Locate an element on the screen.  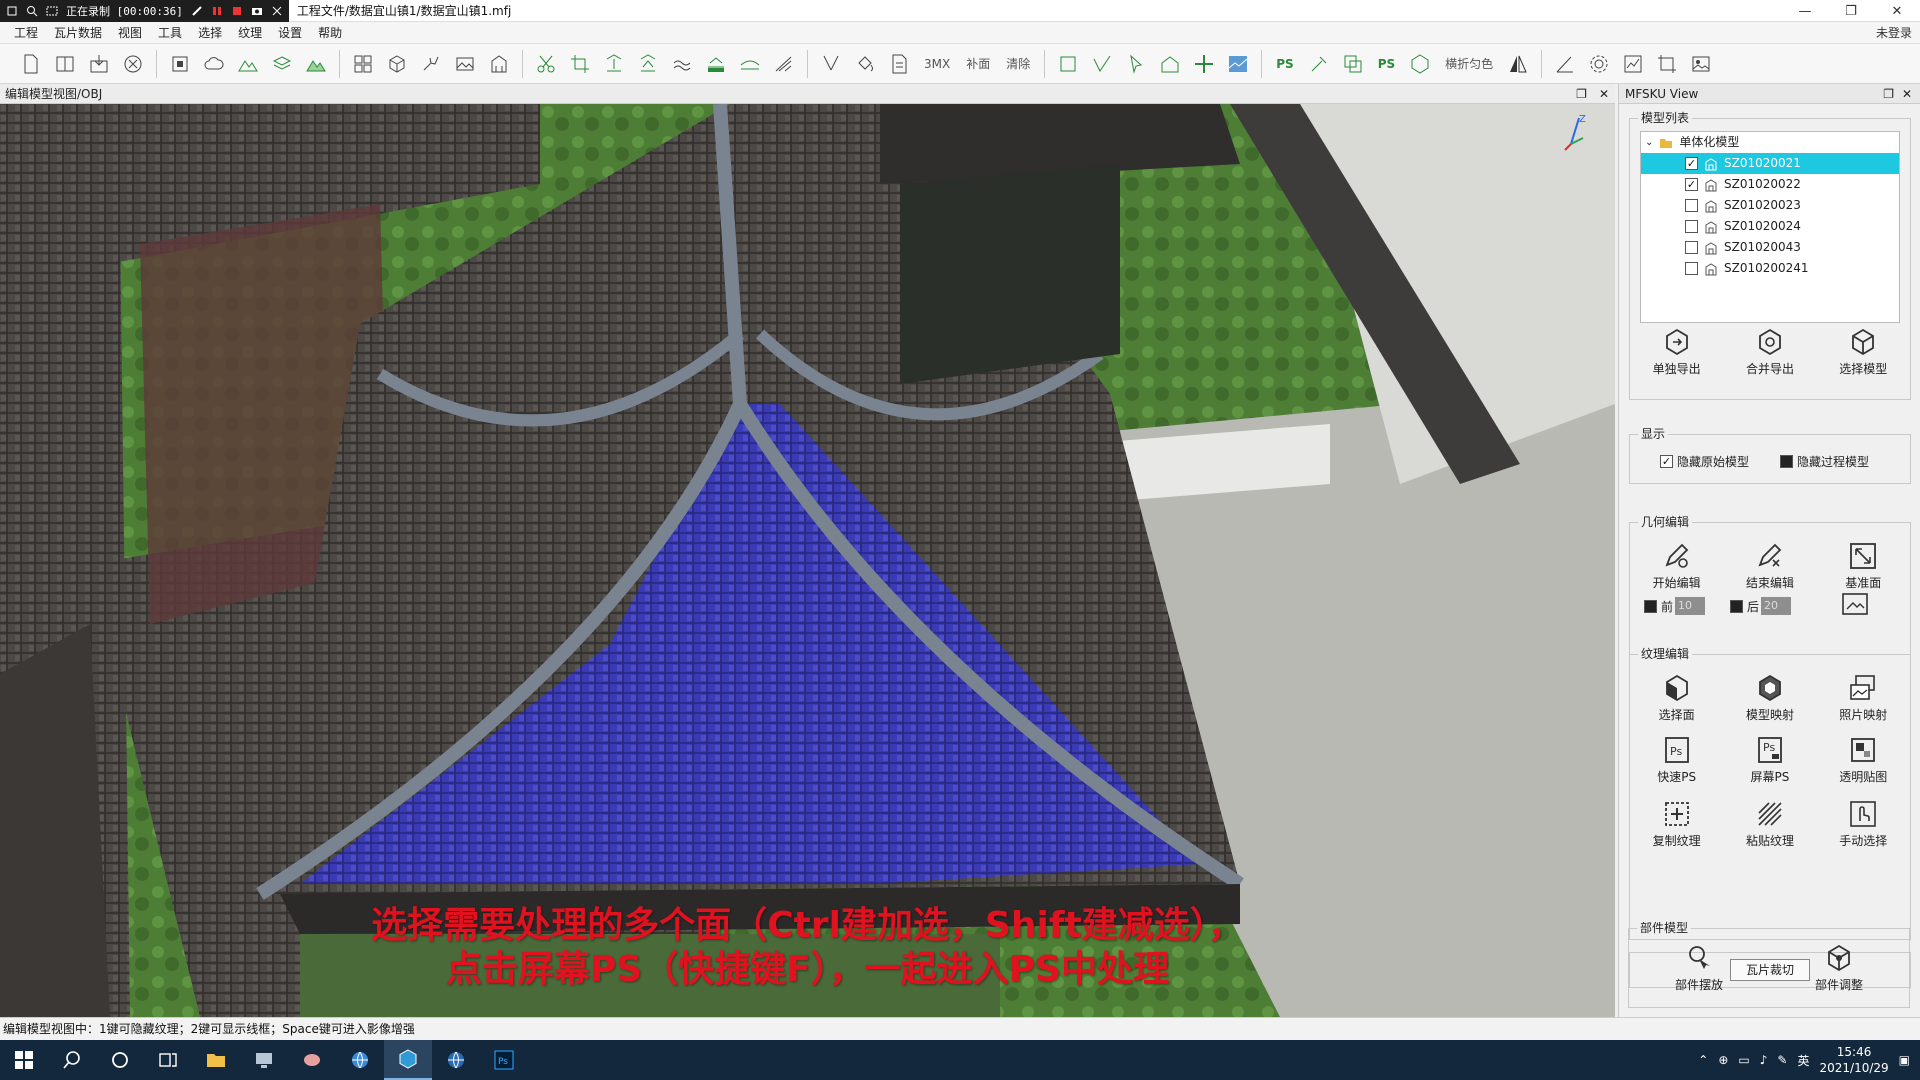
cortana-button is located at coordinates (120, 1060).